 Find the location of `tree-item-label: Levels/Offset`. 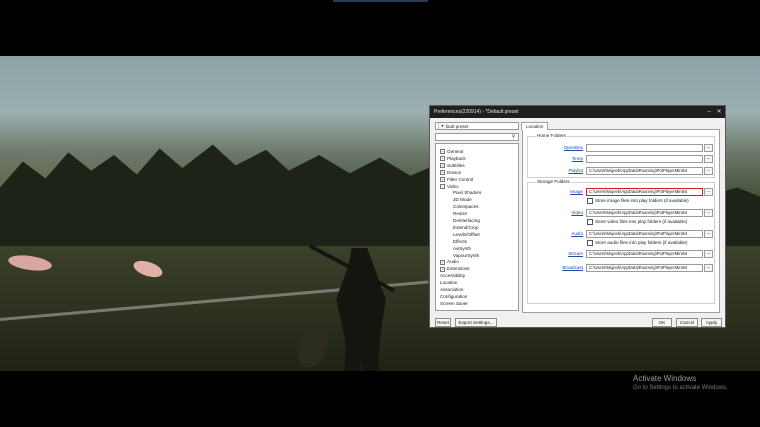

tree-item-label: Levels/Offset is located at coordinates (466, 234).